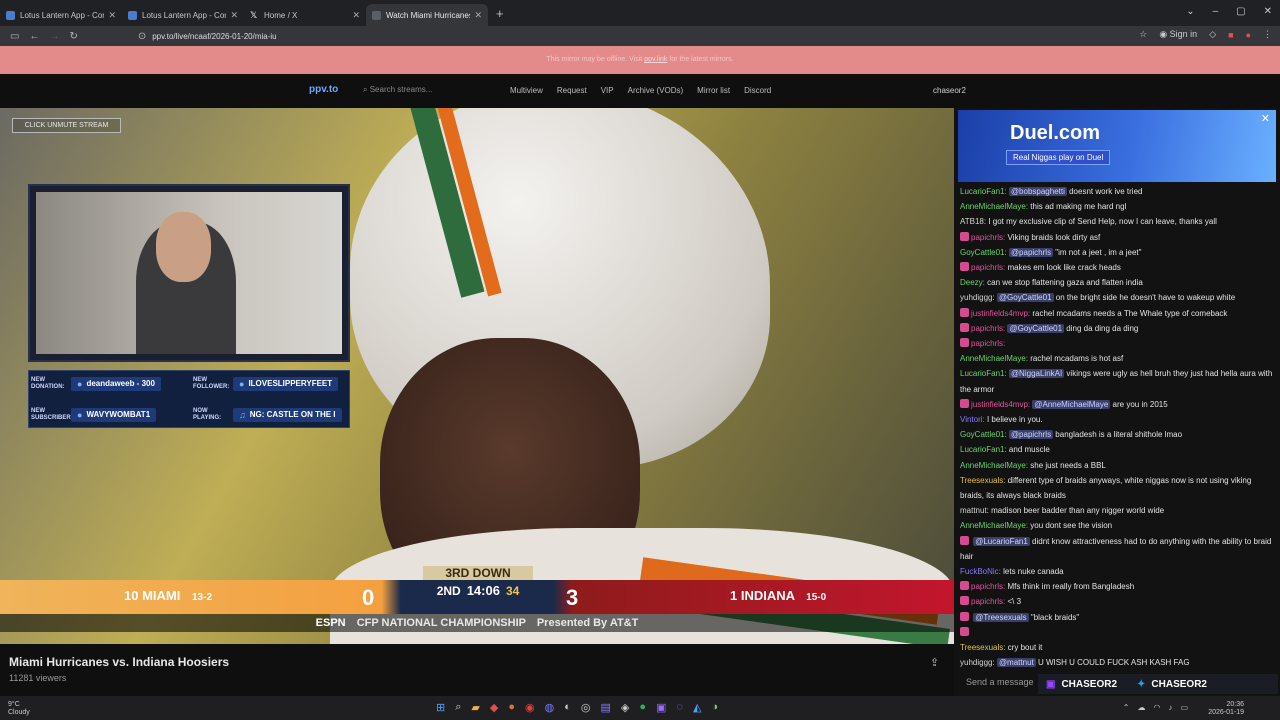 Image resolution: width=1280 pixels, height=720 pixels. Describe the element at coordinates (757, 90) in the screenshot. I see `nav-link-discord: Discord` at that location.